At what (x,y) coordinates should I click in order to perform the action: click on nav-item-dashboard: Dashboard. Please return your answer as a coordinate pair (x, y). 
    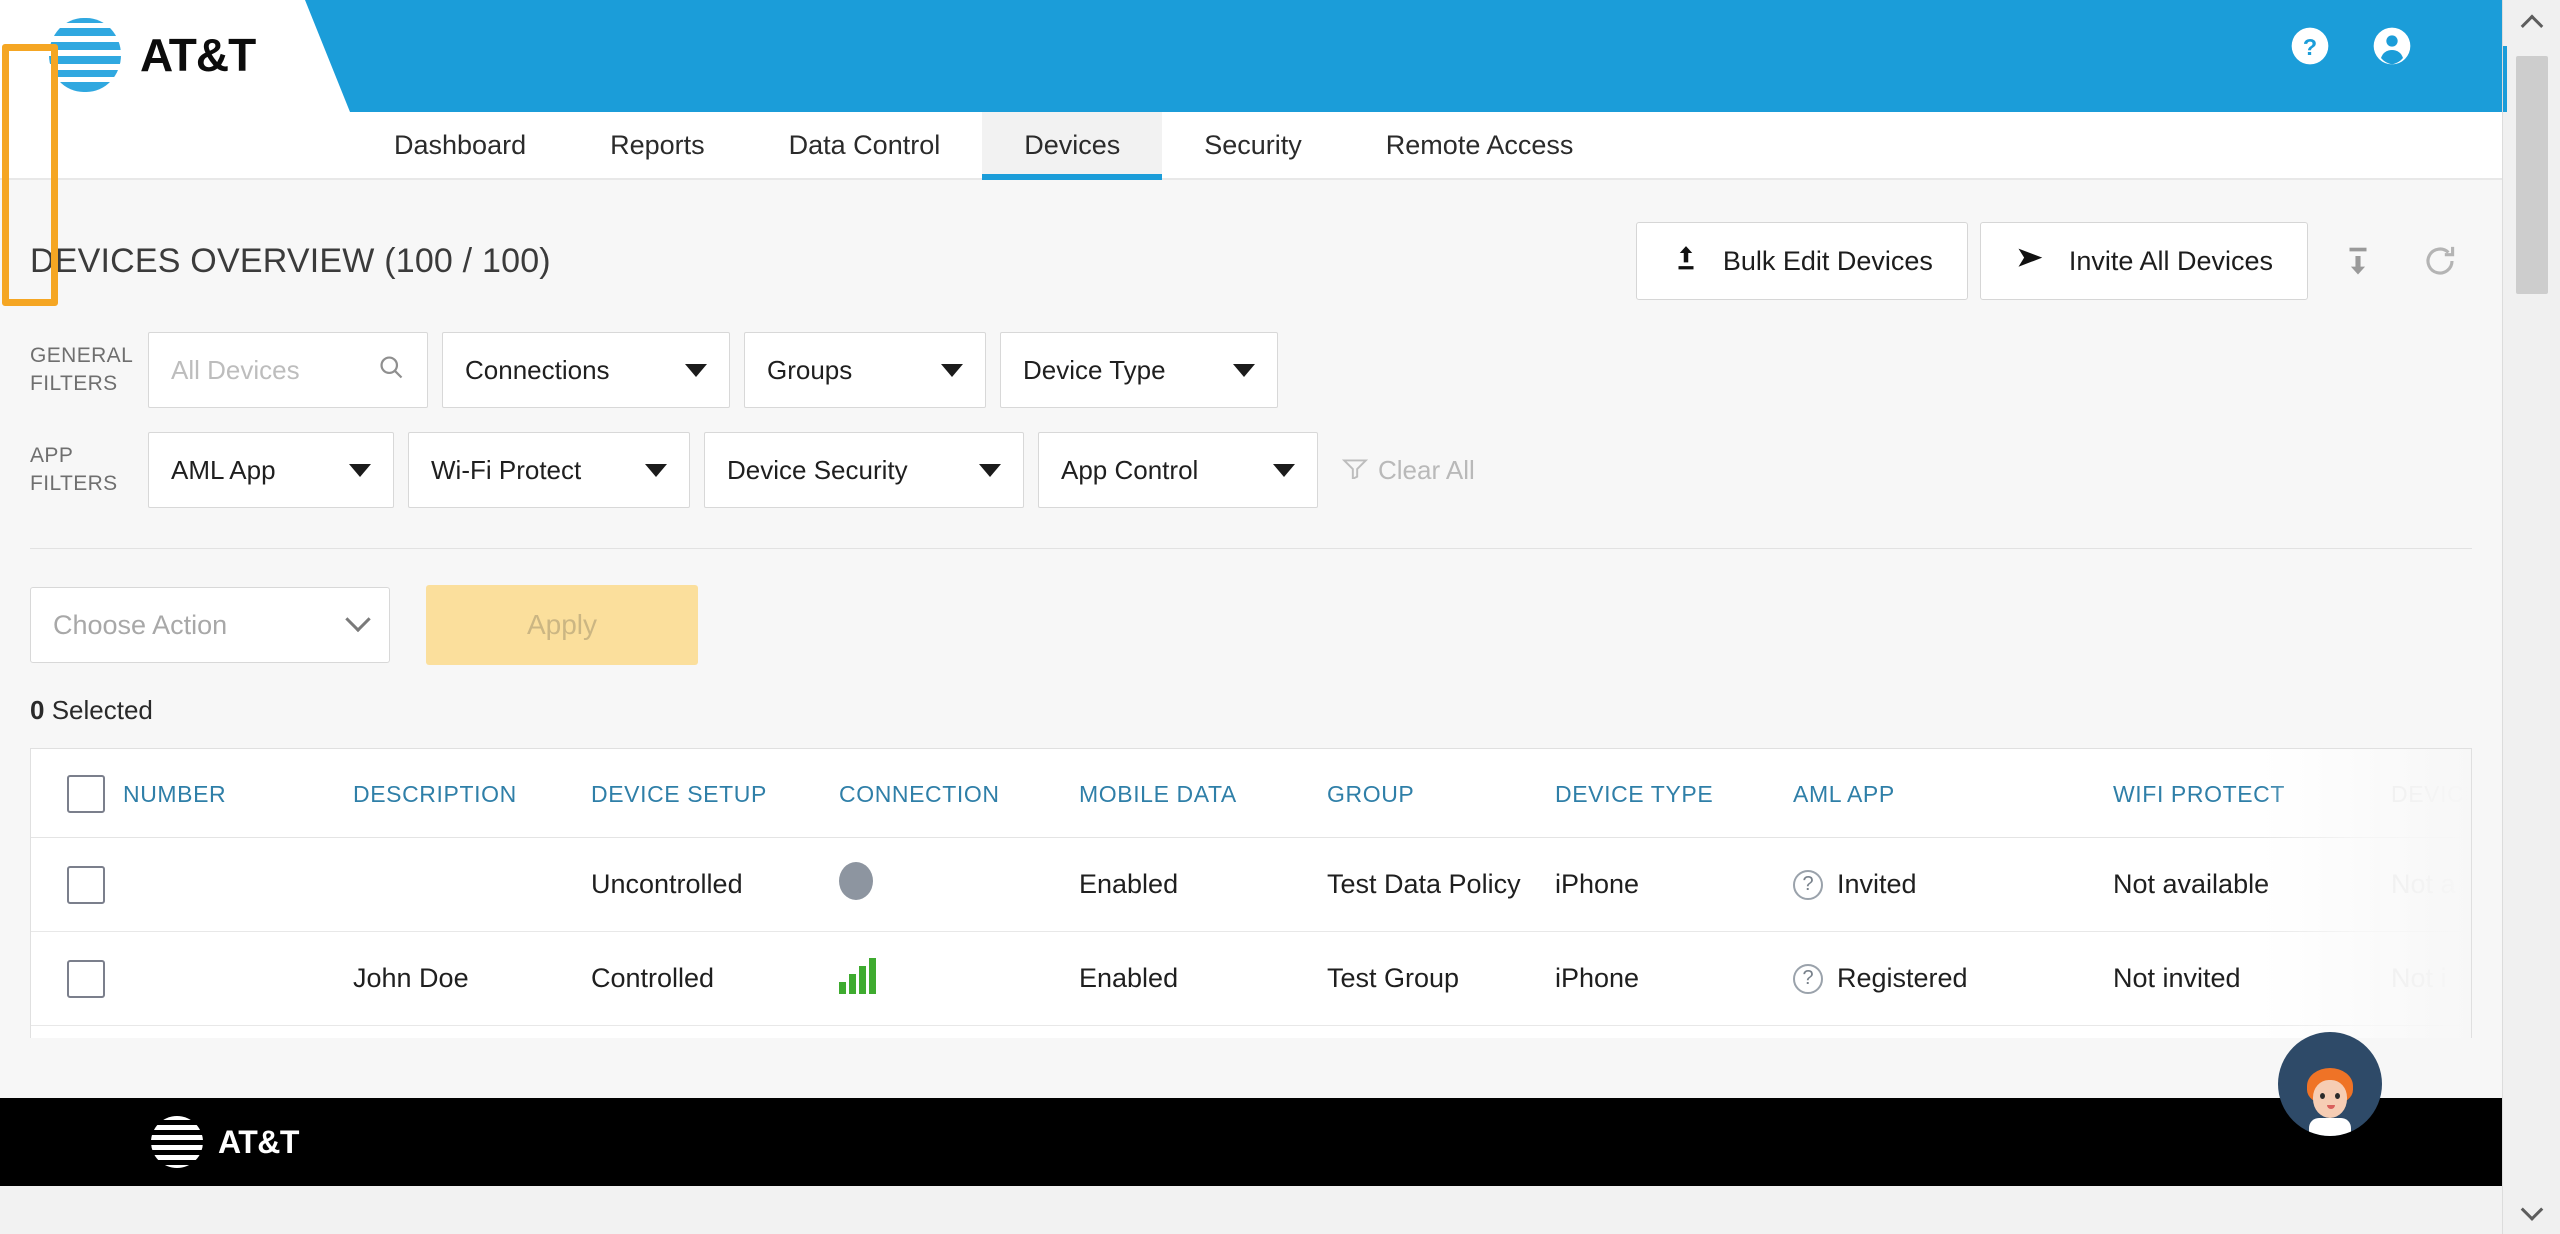
    Looking at the image, I should click on (460, 145).